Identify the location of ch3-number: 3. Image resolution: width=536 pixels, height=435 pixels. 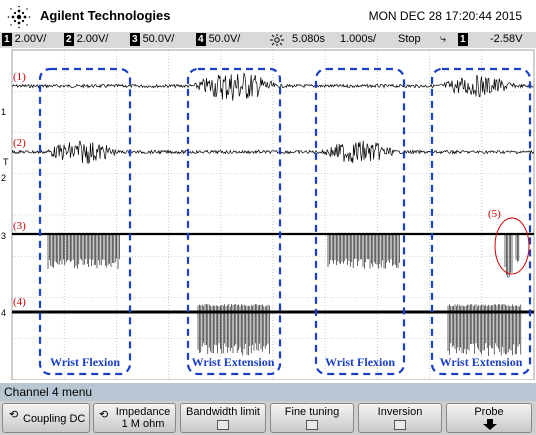
(135, 39).